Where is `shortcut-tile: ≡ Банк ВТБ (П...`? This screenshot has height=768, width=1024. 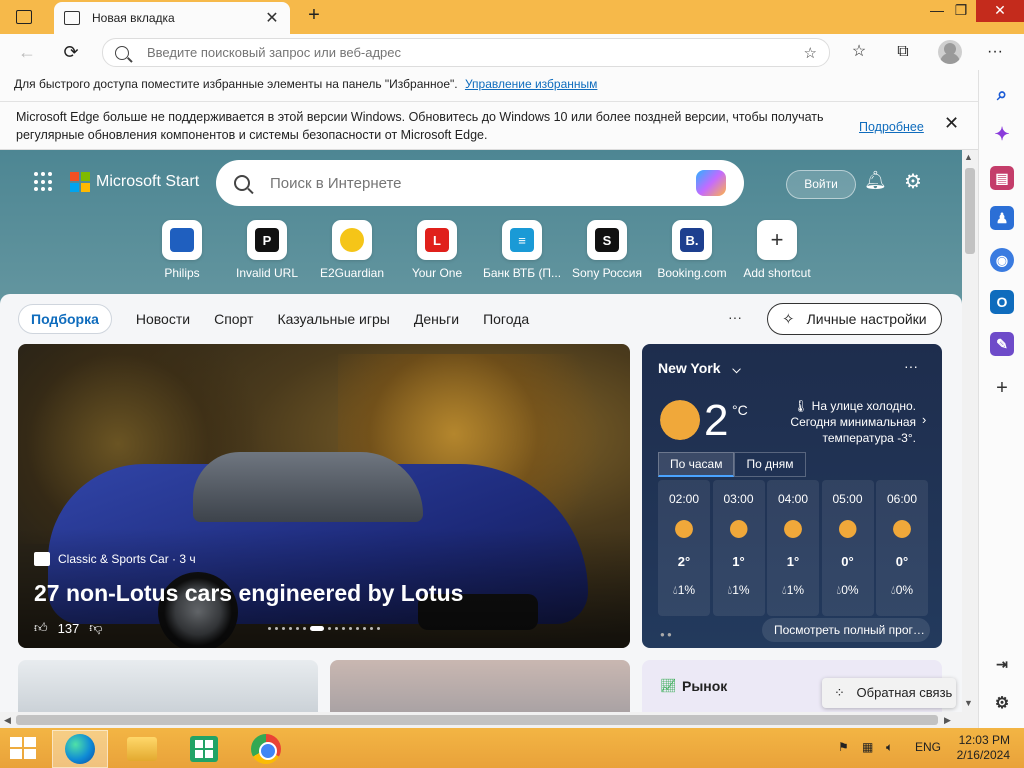 shortcut-tile: ≡ Банк ВТБ (П... is located at coordinates (522, 250).